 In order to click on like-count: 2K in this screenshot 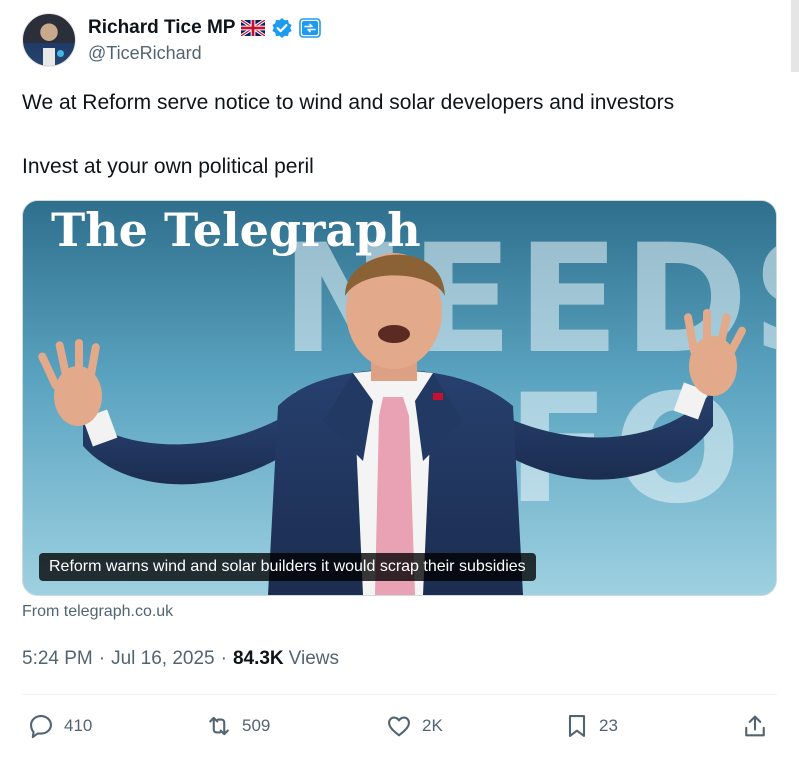, I will do `click(432, 725)`.